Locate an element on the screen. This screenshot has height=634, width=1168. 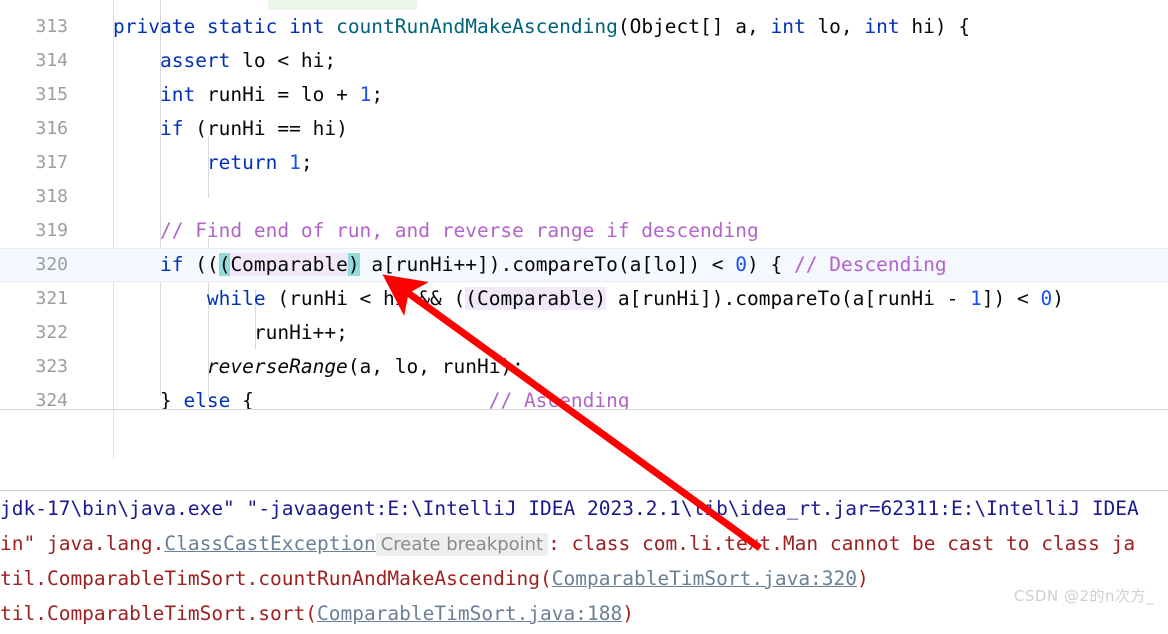
line-number: 321 is located at coordinates (51, 298).